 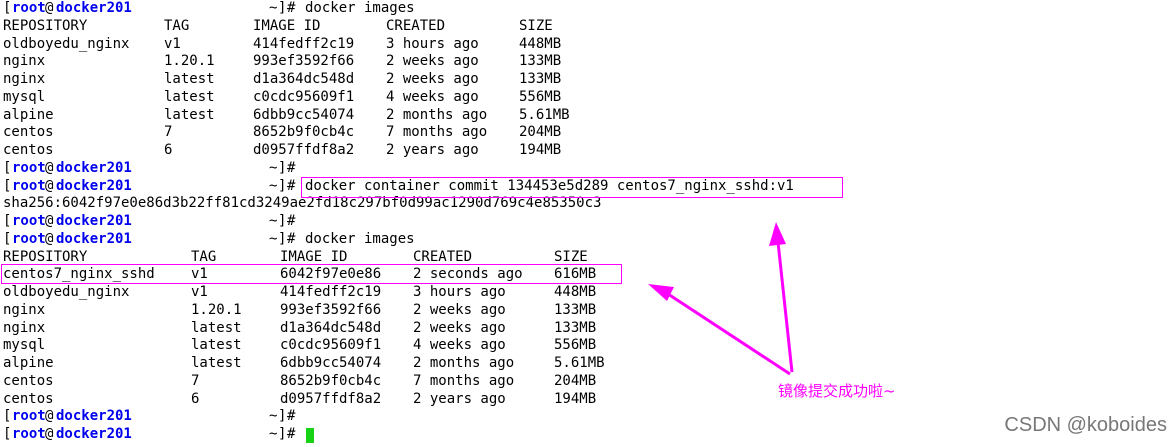 What do you see at coordinates (199, 292) in the screenshot?
I see `table-cell: v1` at bounding box center [199, 292].